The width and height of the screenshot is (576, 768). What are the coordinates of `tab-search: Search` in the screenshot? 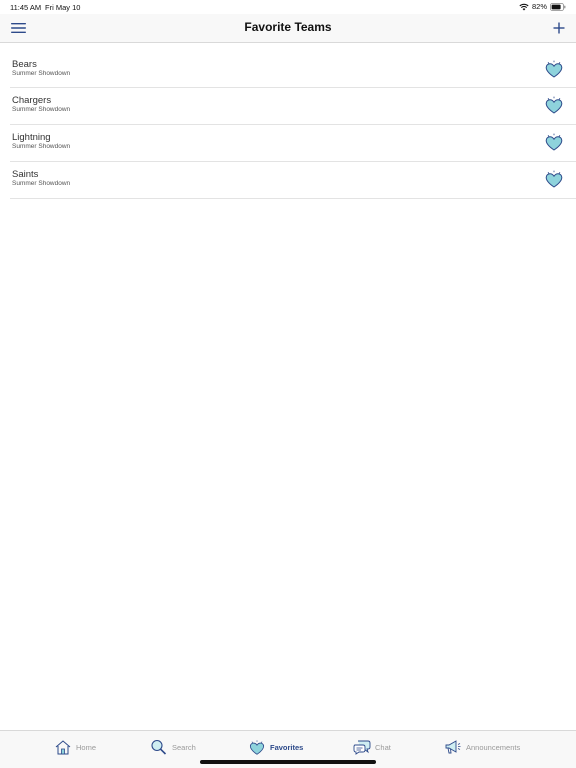 It's located at (173, 747).